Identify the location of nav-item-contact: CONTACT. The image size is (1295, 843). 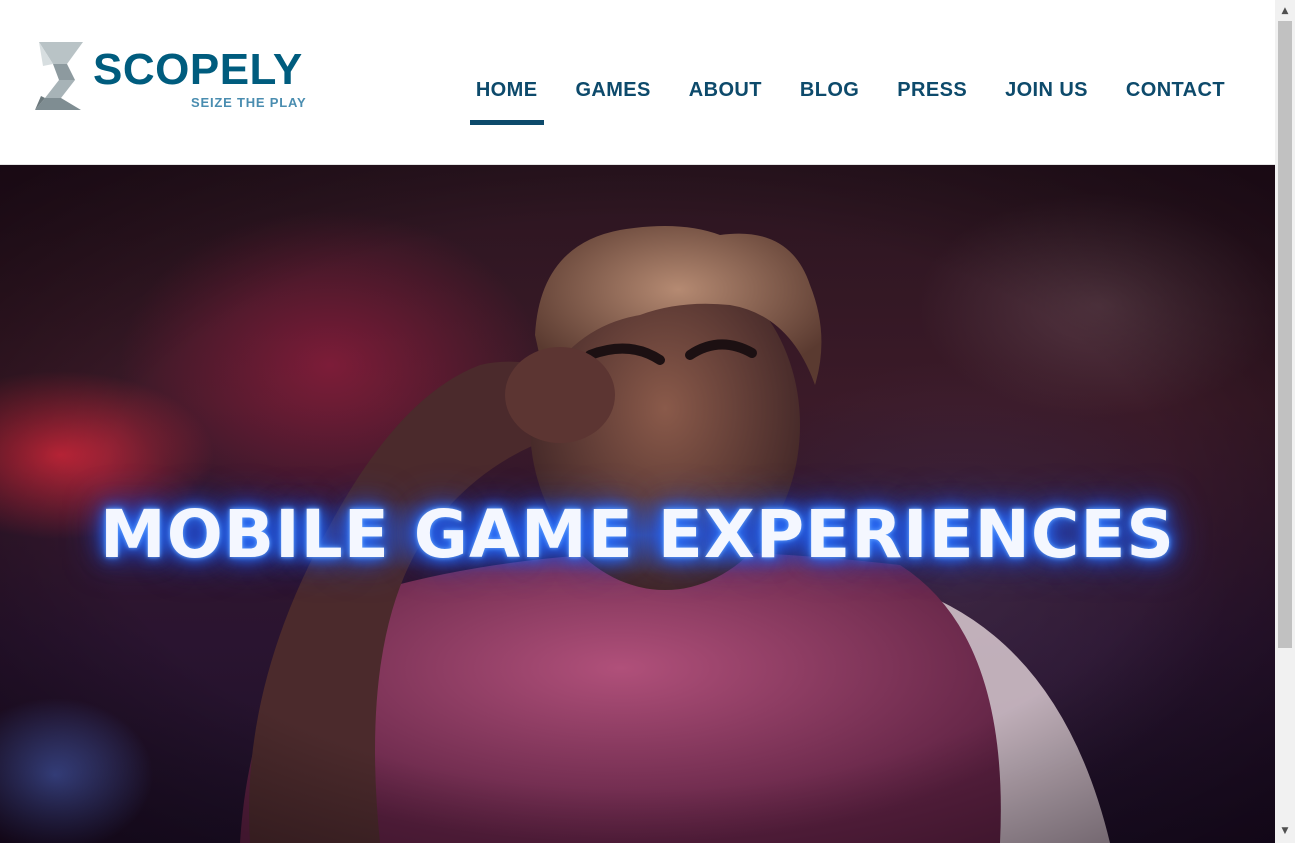
(1175, 90).